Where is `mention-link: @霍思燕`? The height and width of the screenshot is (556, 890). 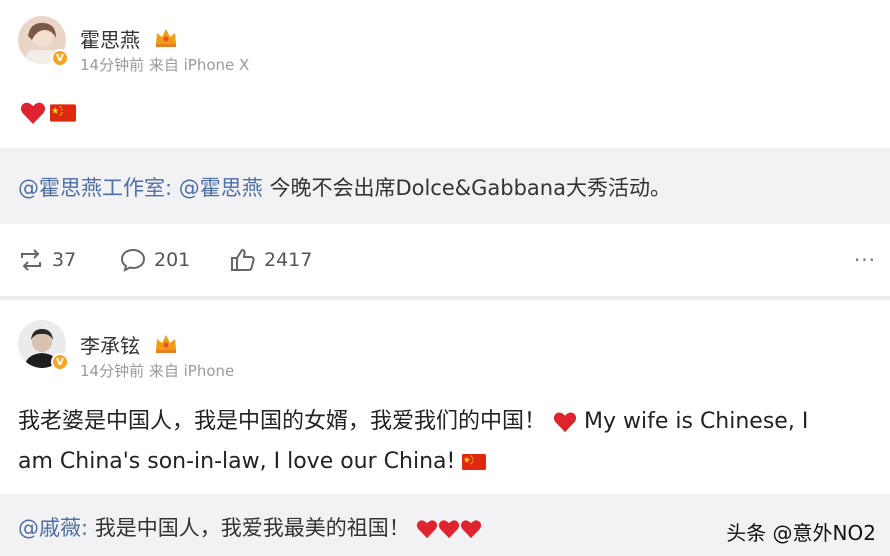 mention-link: @霍思燕 is located at coordinates (221, 188).